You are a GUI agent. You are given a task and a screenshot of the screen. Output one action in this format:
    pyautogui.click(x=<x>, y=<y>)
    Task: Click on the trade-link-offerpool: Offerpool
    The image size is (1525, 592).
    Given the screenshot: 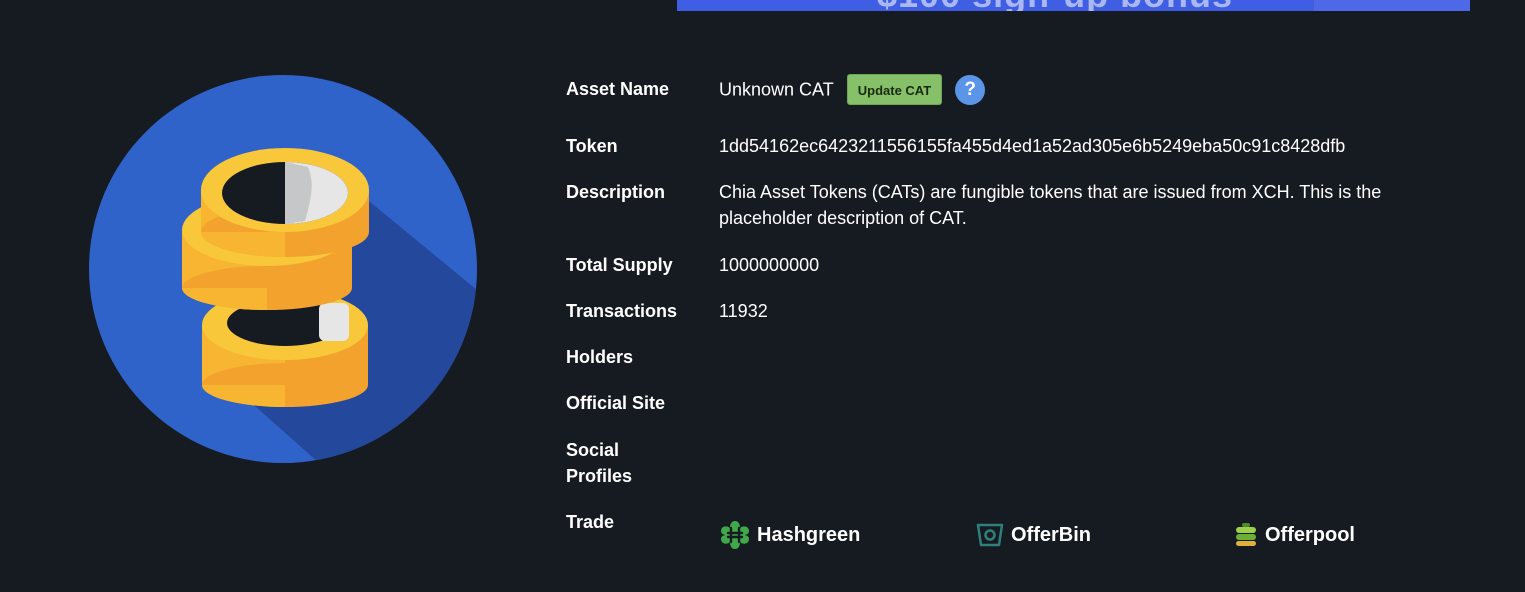 What is the action you would take?
    pyautogui.click(x=1294, y=535)
    